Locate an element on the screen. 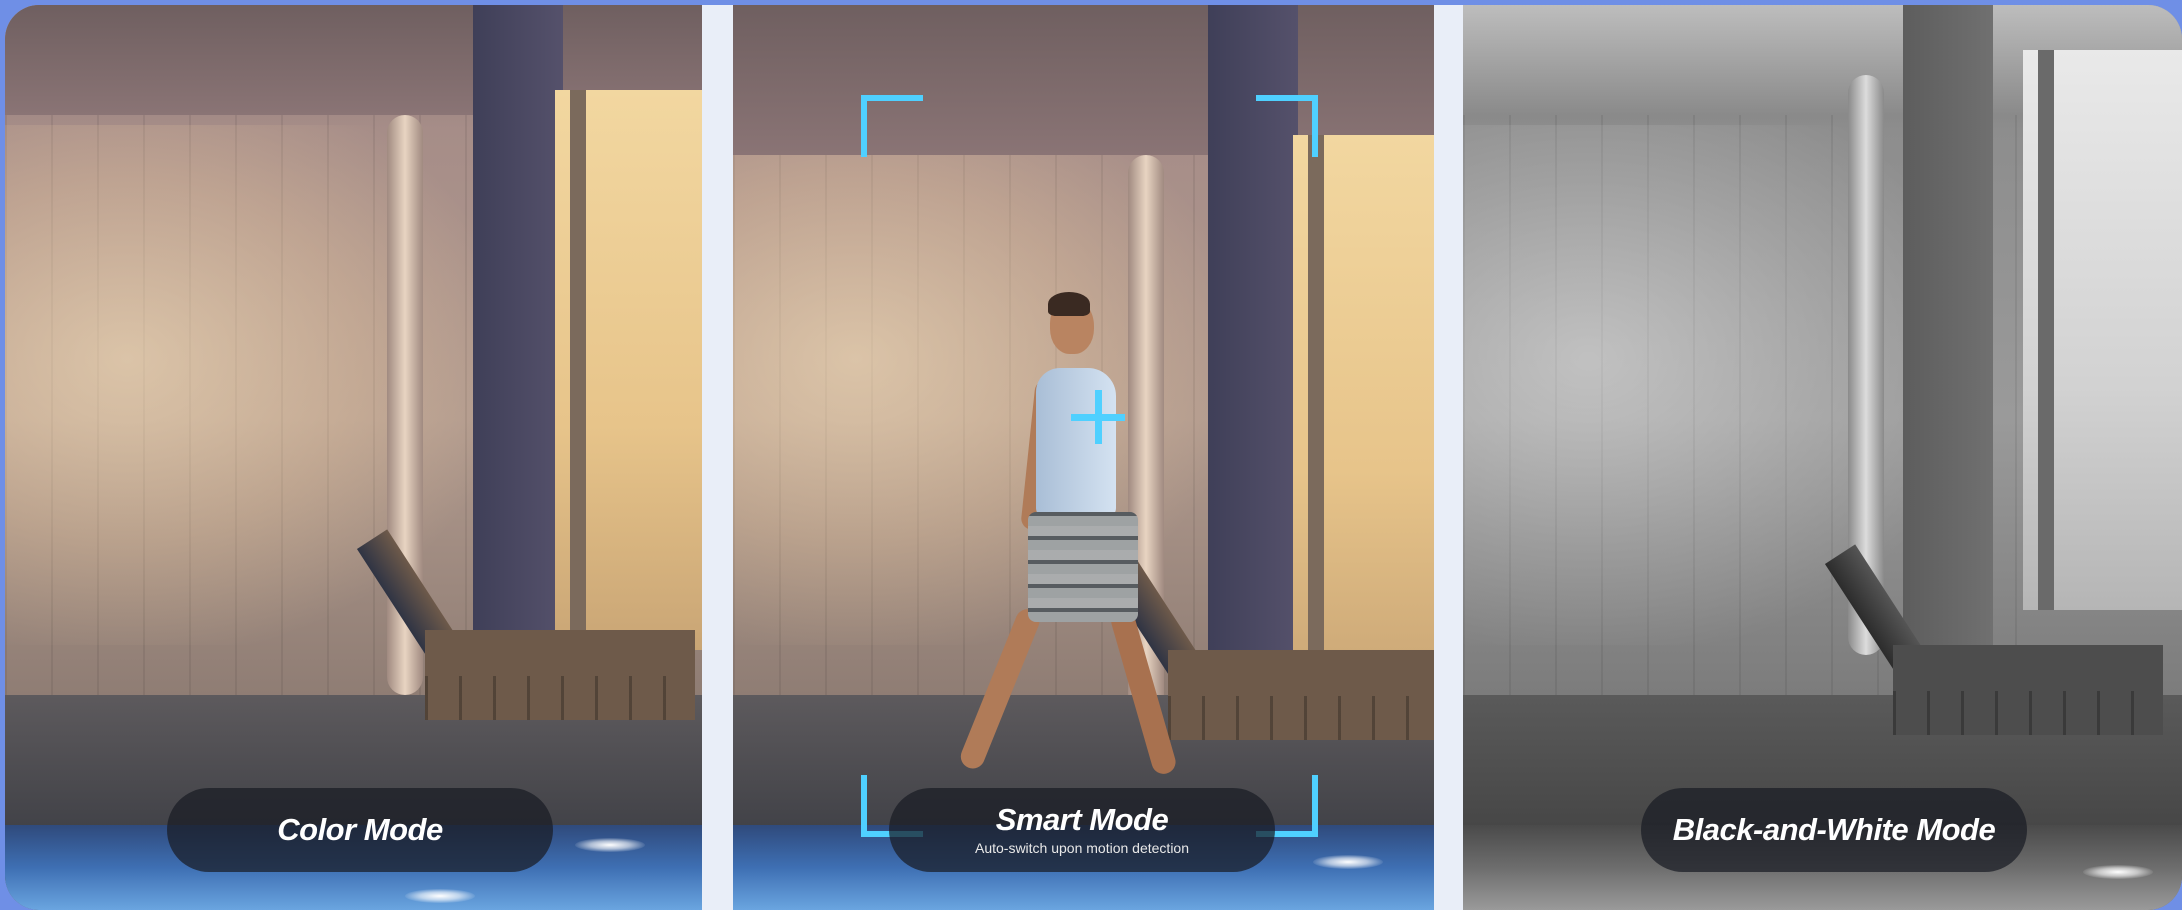 The image size is (2182, 910). smart-mode-title: Smart Mode is located at coordinates (1082, 819).